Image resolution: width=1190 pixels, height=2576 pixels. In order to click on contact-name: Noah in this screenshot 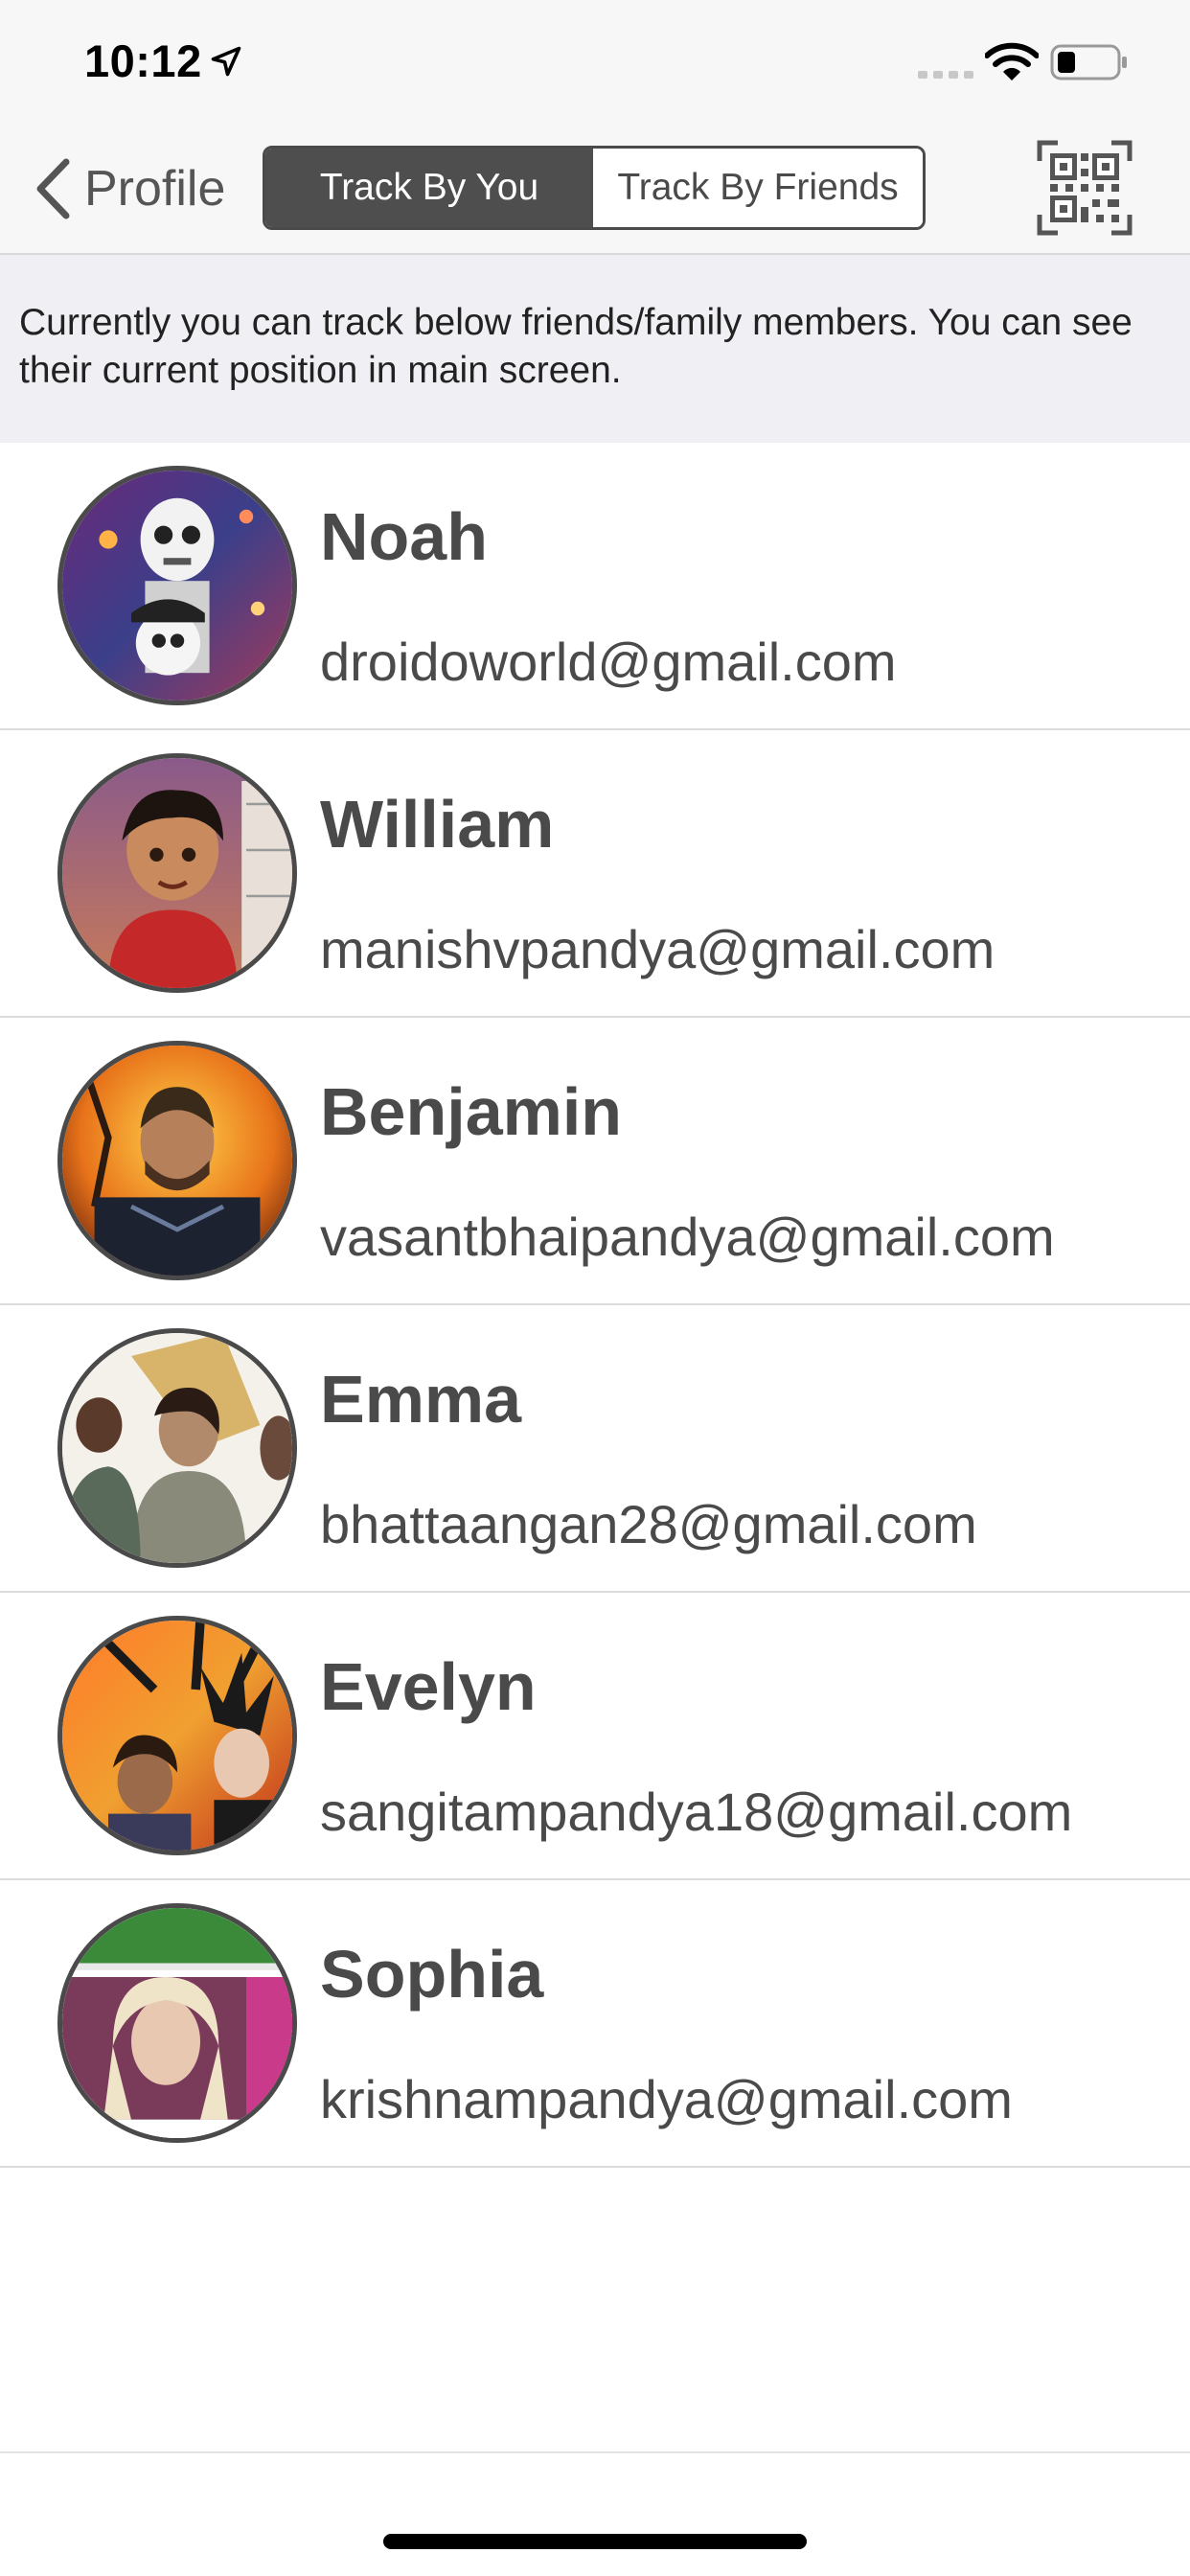, I will do `click(404, 536)`.